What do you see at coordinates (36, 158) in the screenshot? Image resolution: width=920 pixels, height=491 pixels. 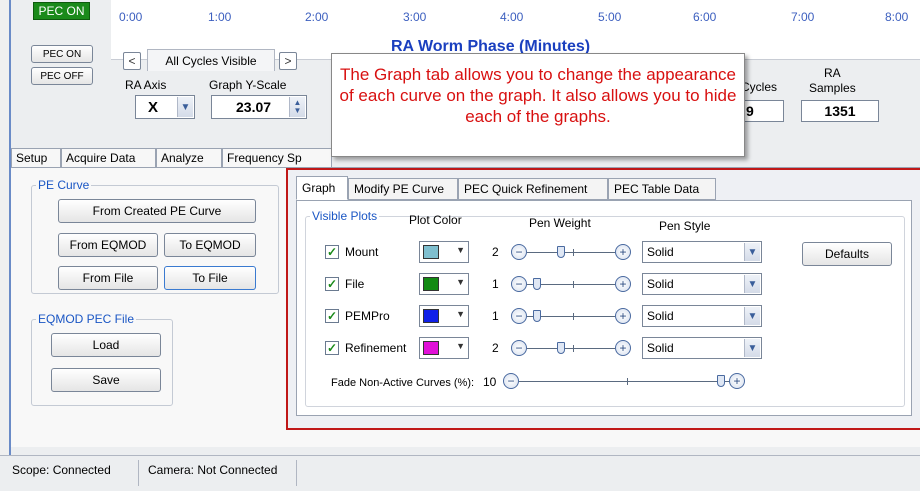 I see `tab-setup: Setup` at bounding box center [36, 158].